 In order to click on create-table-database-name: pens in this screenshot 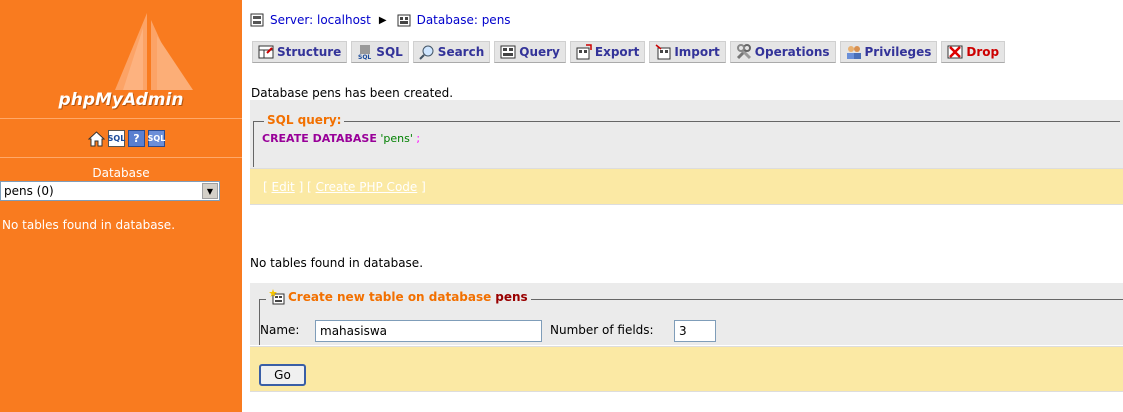, I will do `click(511, 297)`.